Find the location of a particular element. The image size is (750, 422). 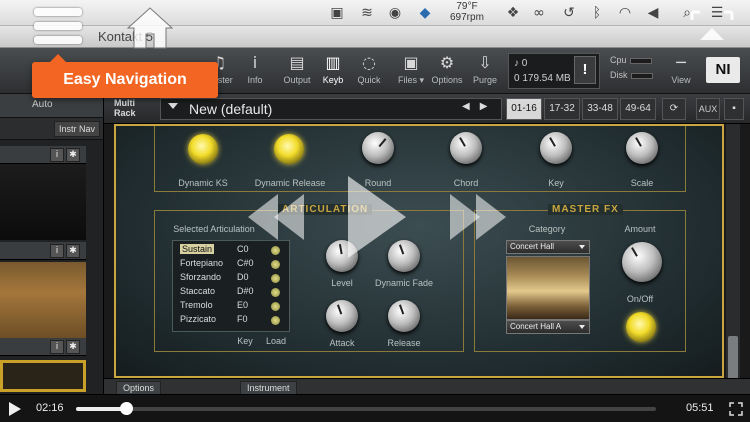

purge-button: ⇩ Purge is located at coordinates (485, 71).